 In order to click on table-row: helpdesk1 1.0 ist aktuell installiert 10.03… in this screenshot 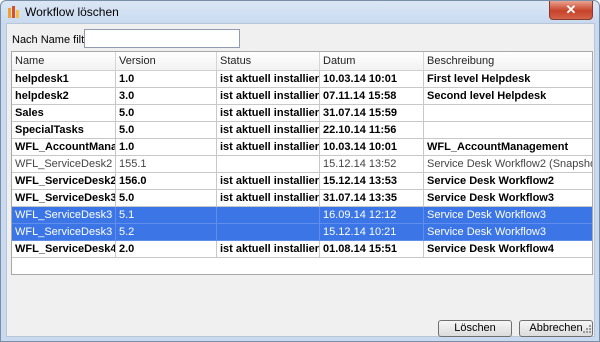, I will do `click(302, 79)`.